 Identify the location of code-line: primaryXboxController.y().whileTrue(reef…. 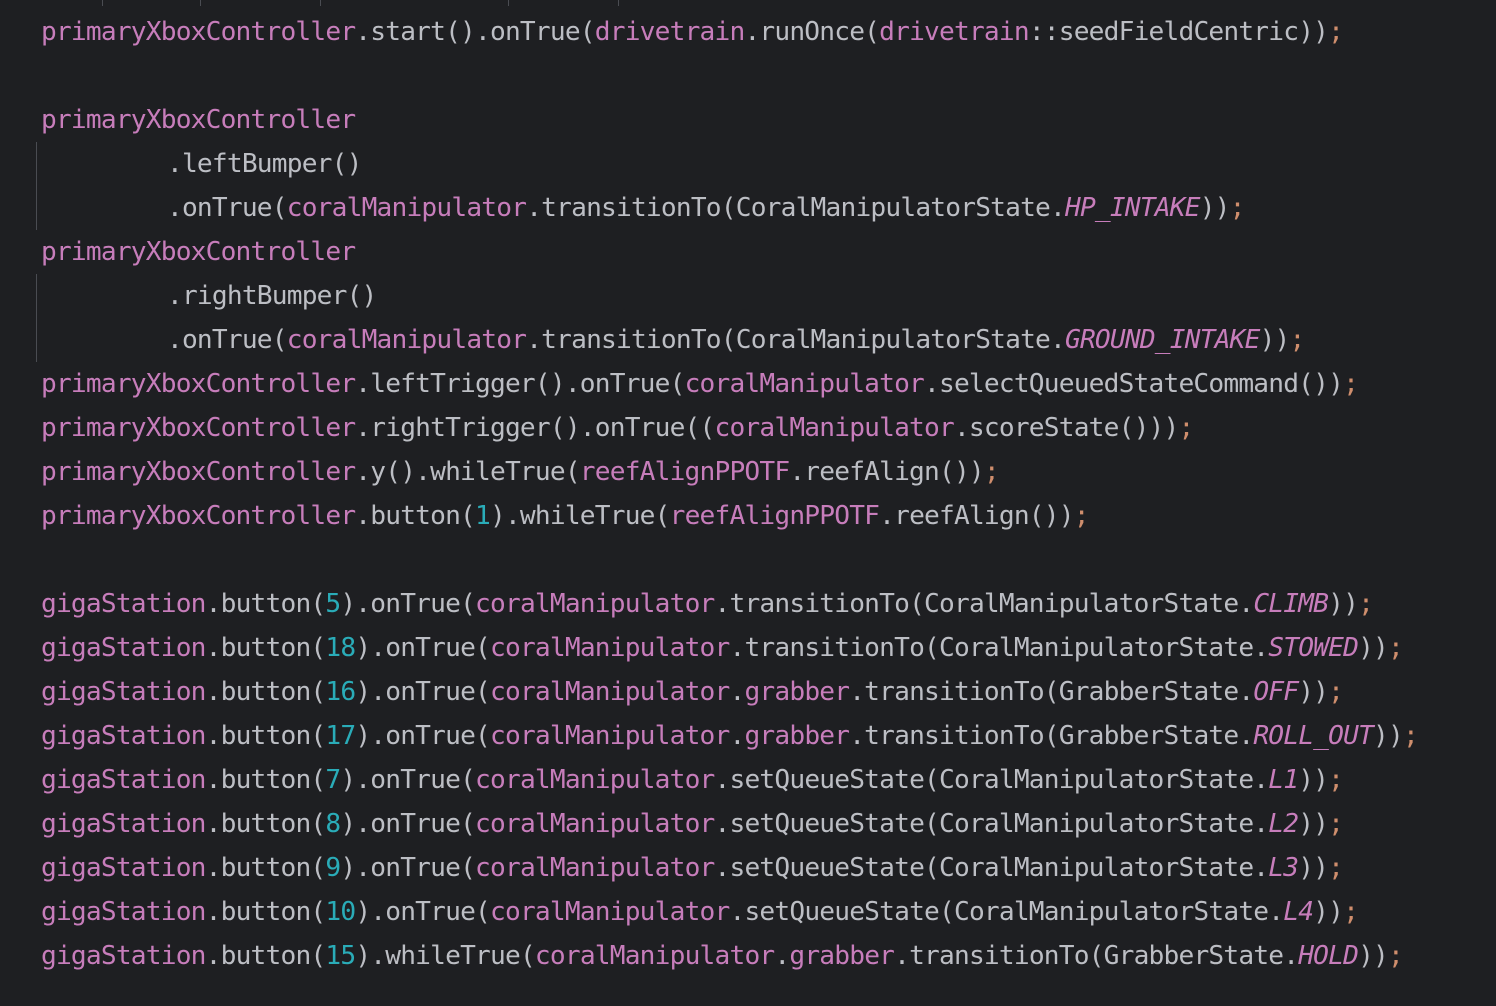
(729, 472).